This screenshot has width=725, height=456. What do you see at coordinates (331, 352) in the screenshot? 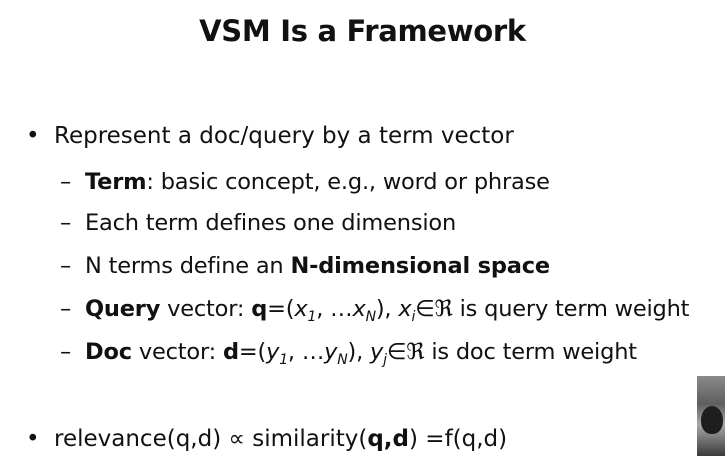
I see `doc-yn: y` at bounding box center [331, 352].